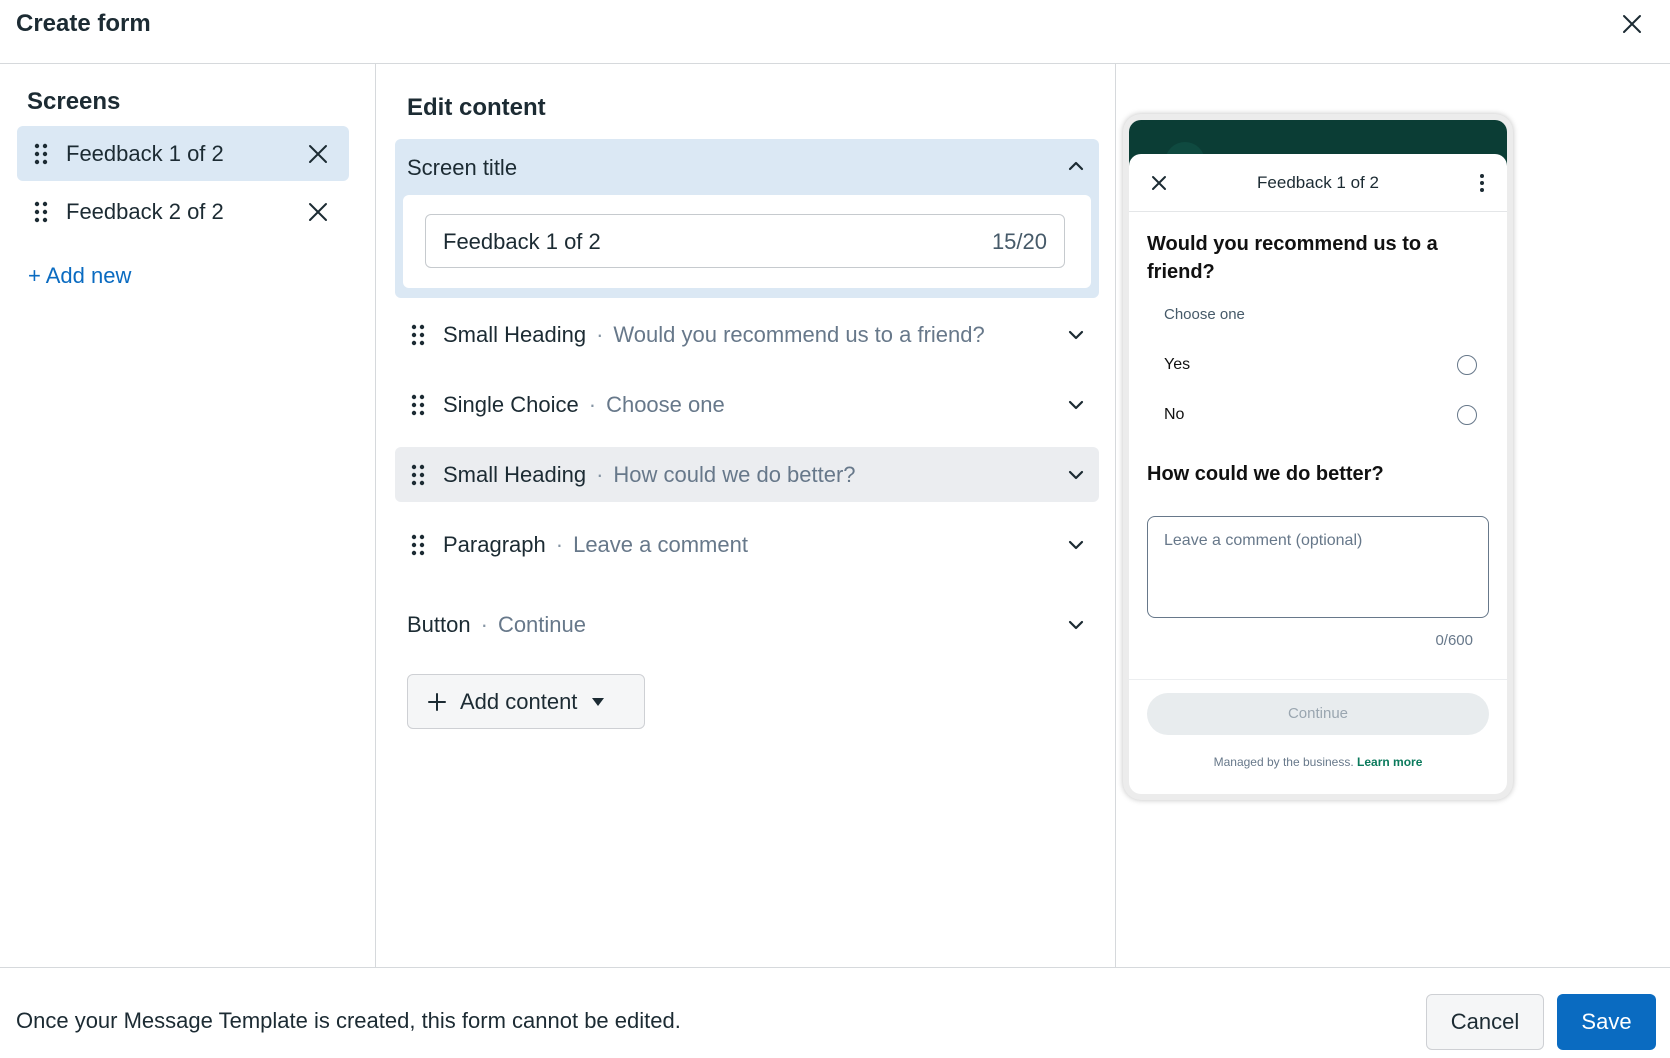 The width and height of the screenshot is (1670, 1058). Describe the element at coordinates (665, 404) in the screenshot. I see `content-item-desc: Choose one` at that location.